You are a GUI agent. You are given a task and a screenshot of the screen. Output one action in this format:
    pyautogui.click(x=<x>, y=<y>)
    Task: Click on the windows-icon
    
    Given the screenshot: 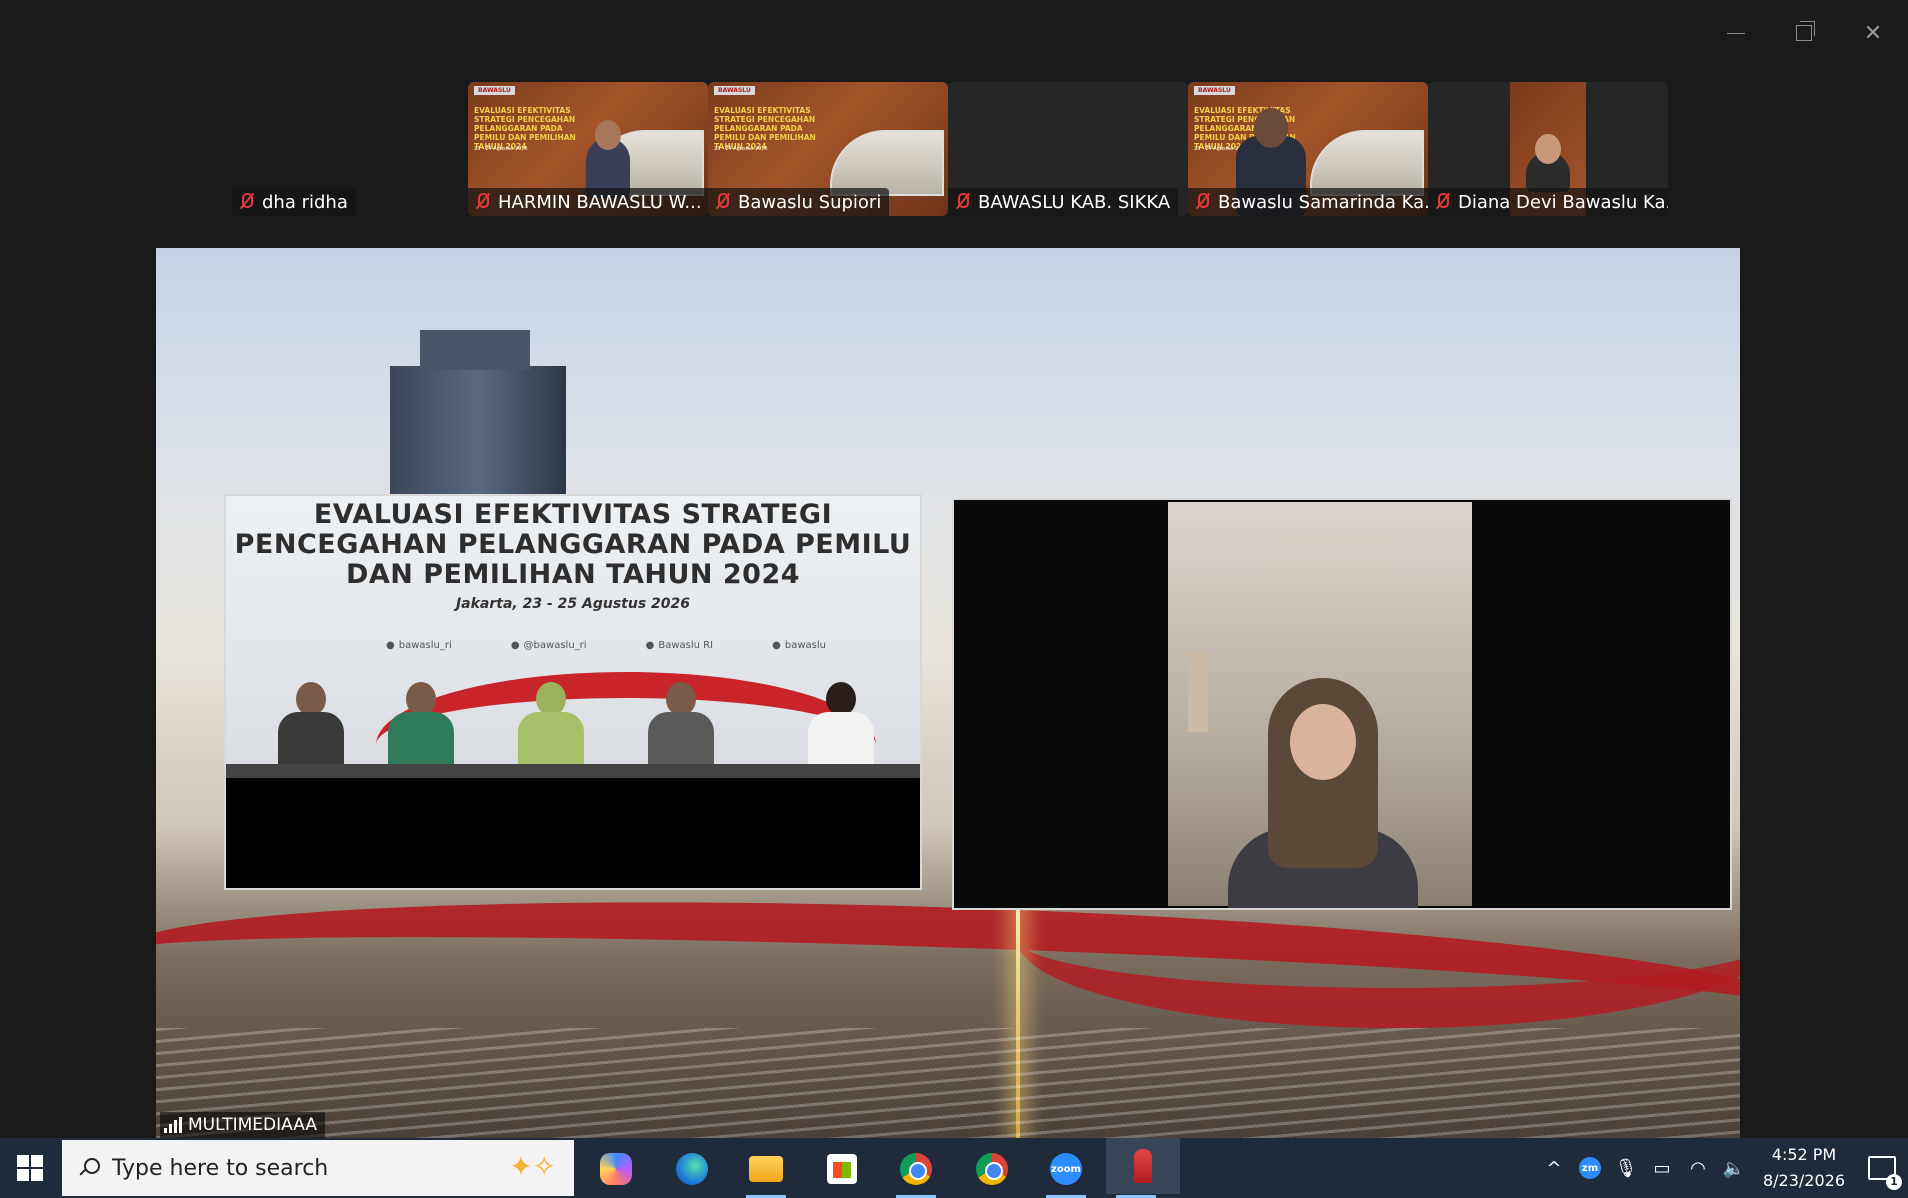 What is the action you would take?
    pyautogui.click(x=30, y=1168)
    